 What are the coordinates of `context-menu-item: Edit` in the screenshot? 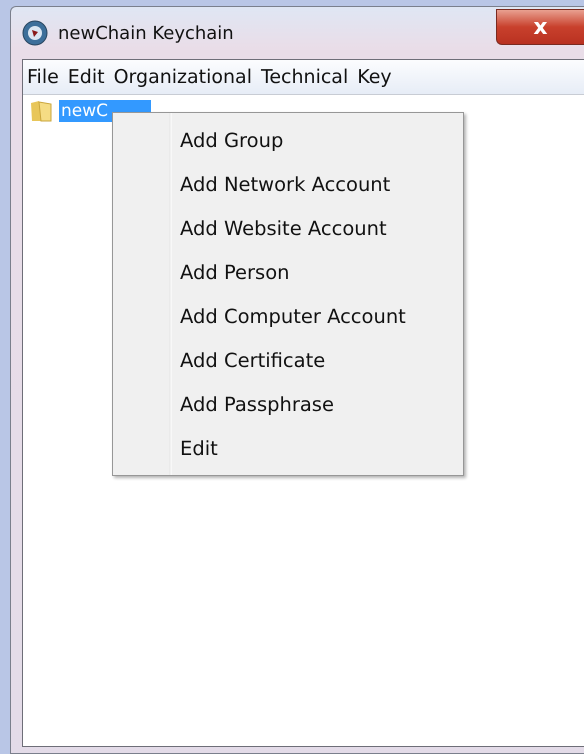 It's located at (288, 448).